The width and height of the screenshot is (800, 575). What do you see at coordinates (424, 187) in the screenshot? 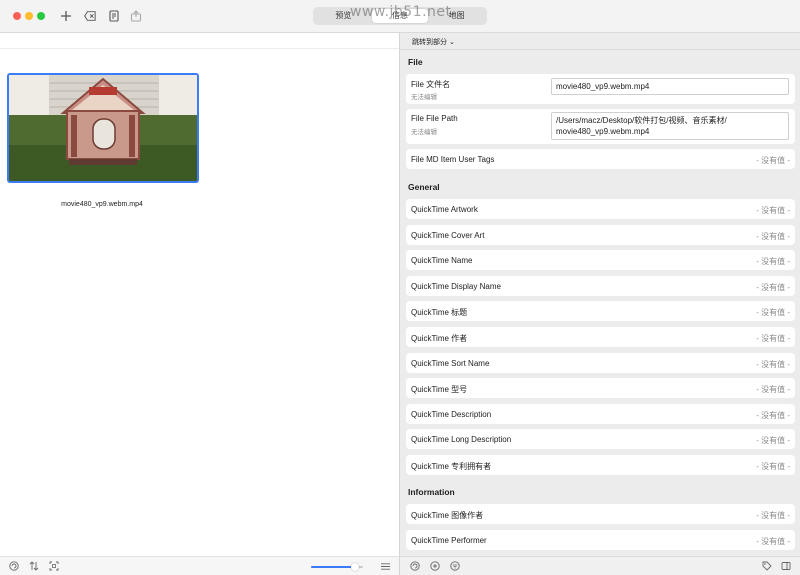
I see `section-title-general: General` at bounding box center [424, 187].